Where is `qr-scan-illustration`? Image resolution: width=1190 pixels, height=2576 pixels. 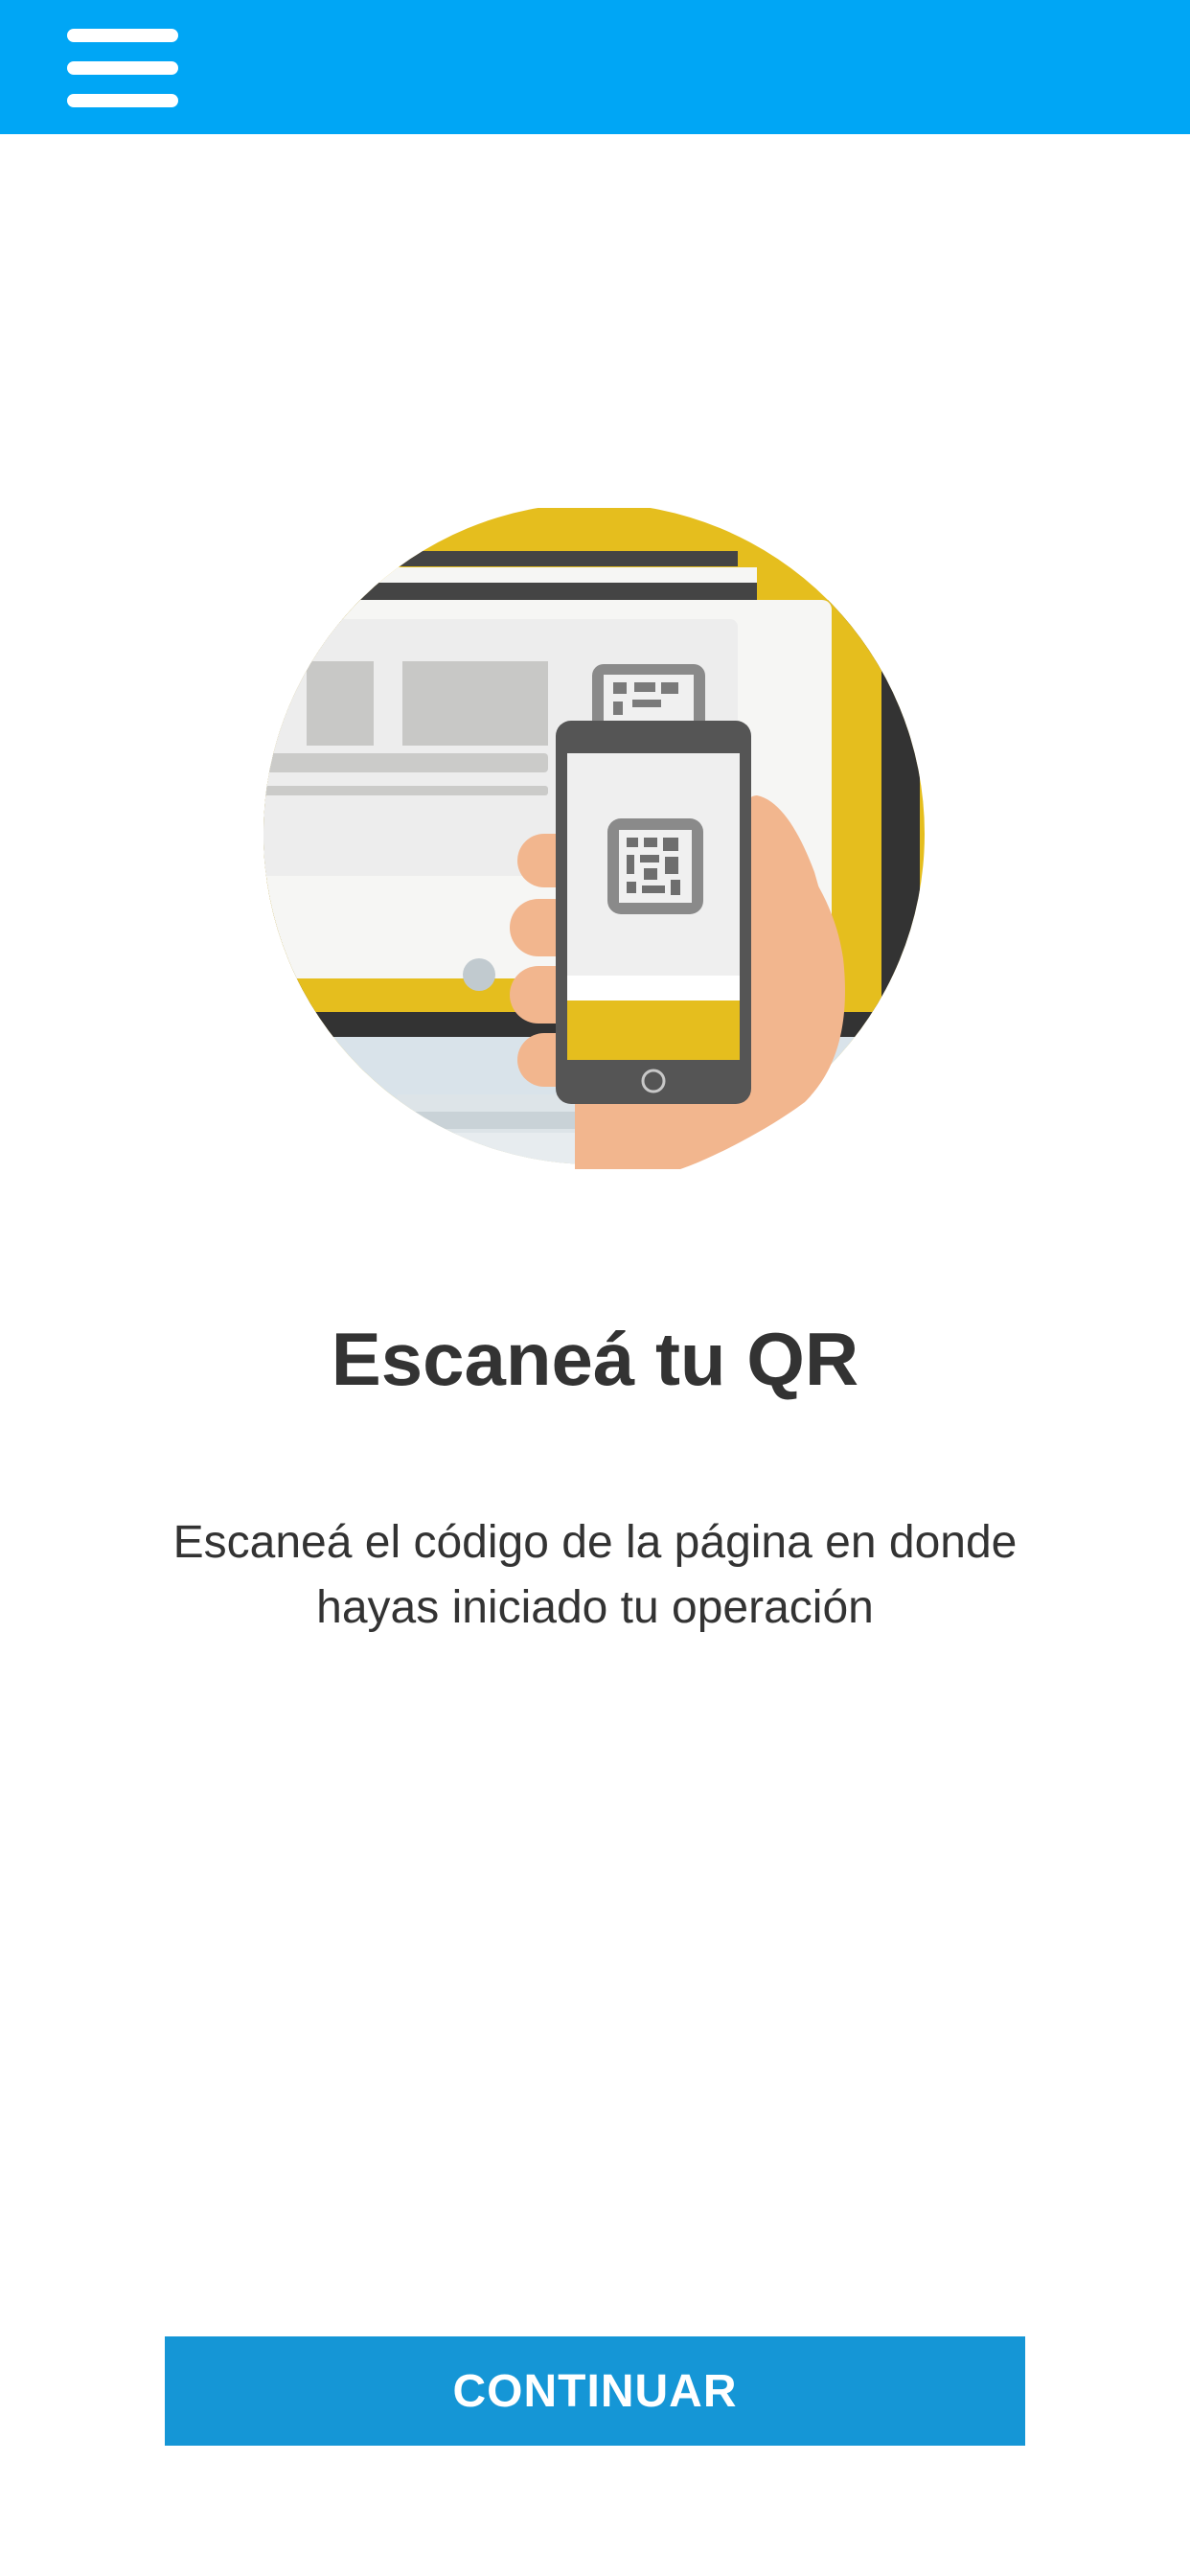
qr-scan-illustration is located at coordinates (594, 843).